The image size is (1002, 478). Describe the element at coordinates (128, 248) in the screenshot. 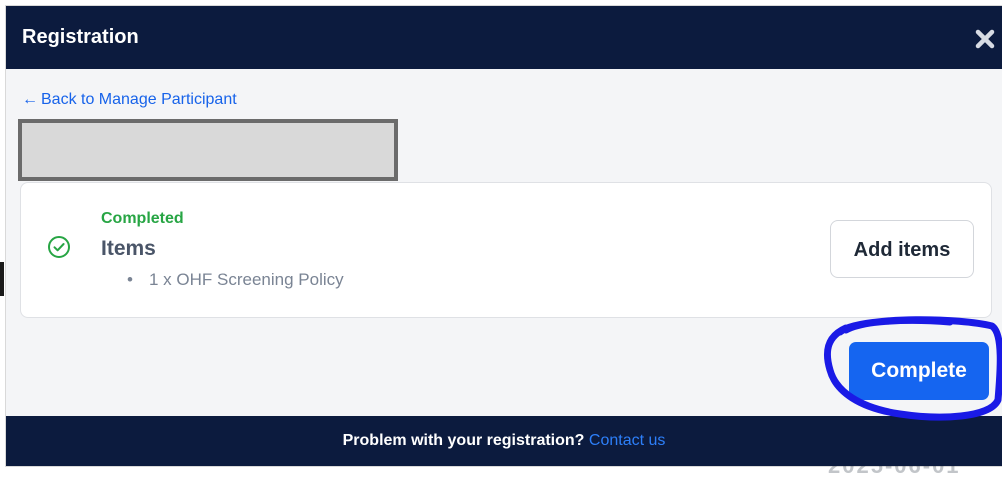

I see `items-title: Items` at that location.